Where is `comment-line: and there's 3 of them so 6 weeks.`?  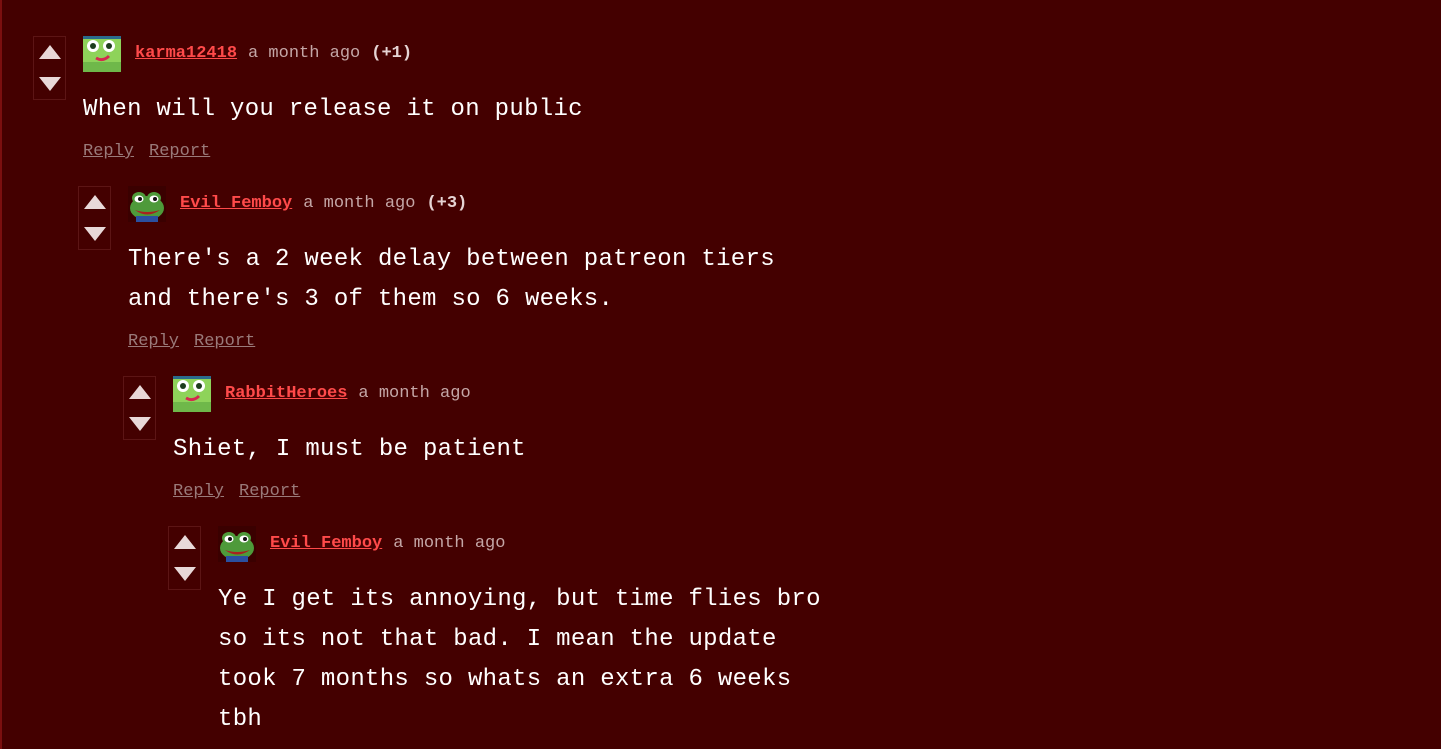 comment-line: and there's 3 of them so 6 weeks. is located at coordinates (371, 299).